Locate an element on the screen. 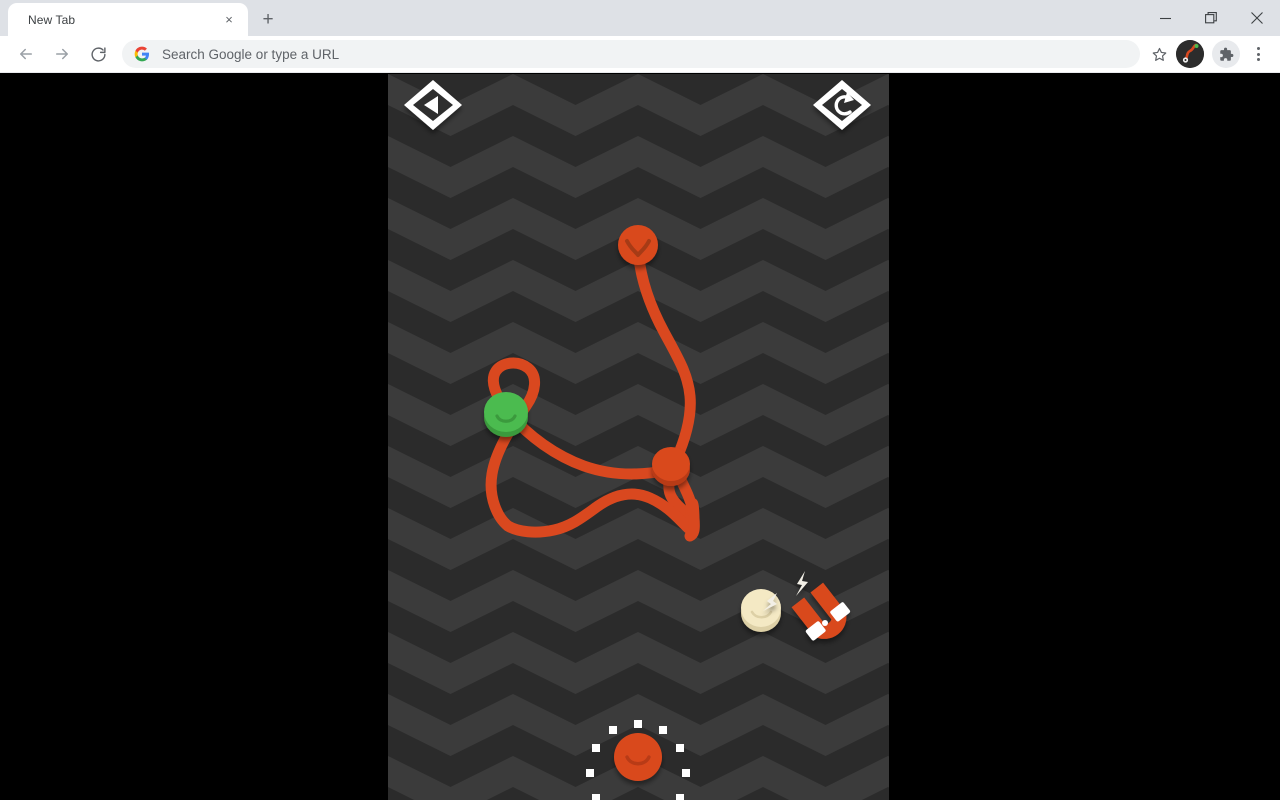 The height and width of the screenshot is (800, 1280). window-controls is located at coordinates (1211, 18).